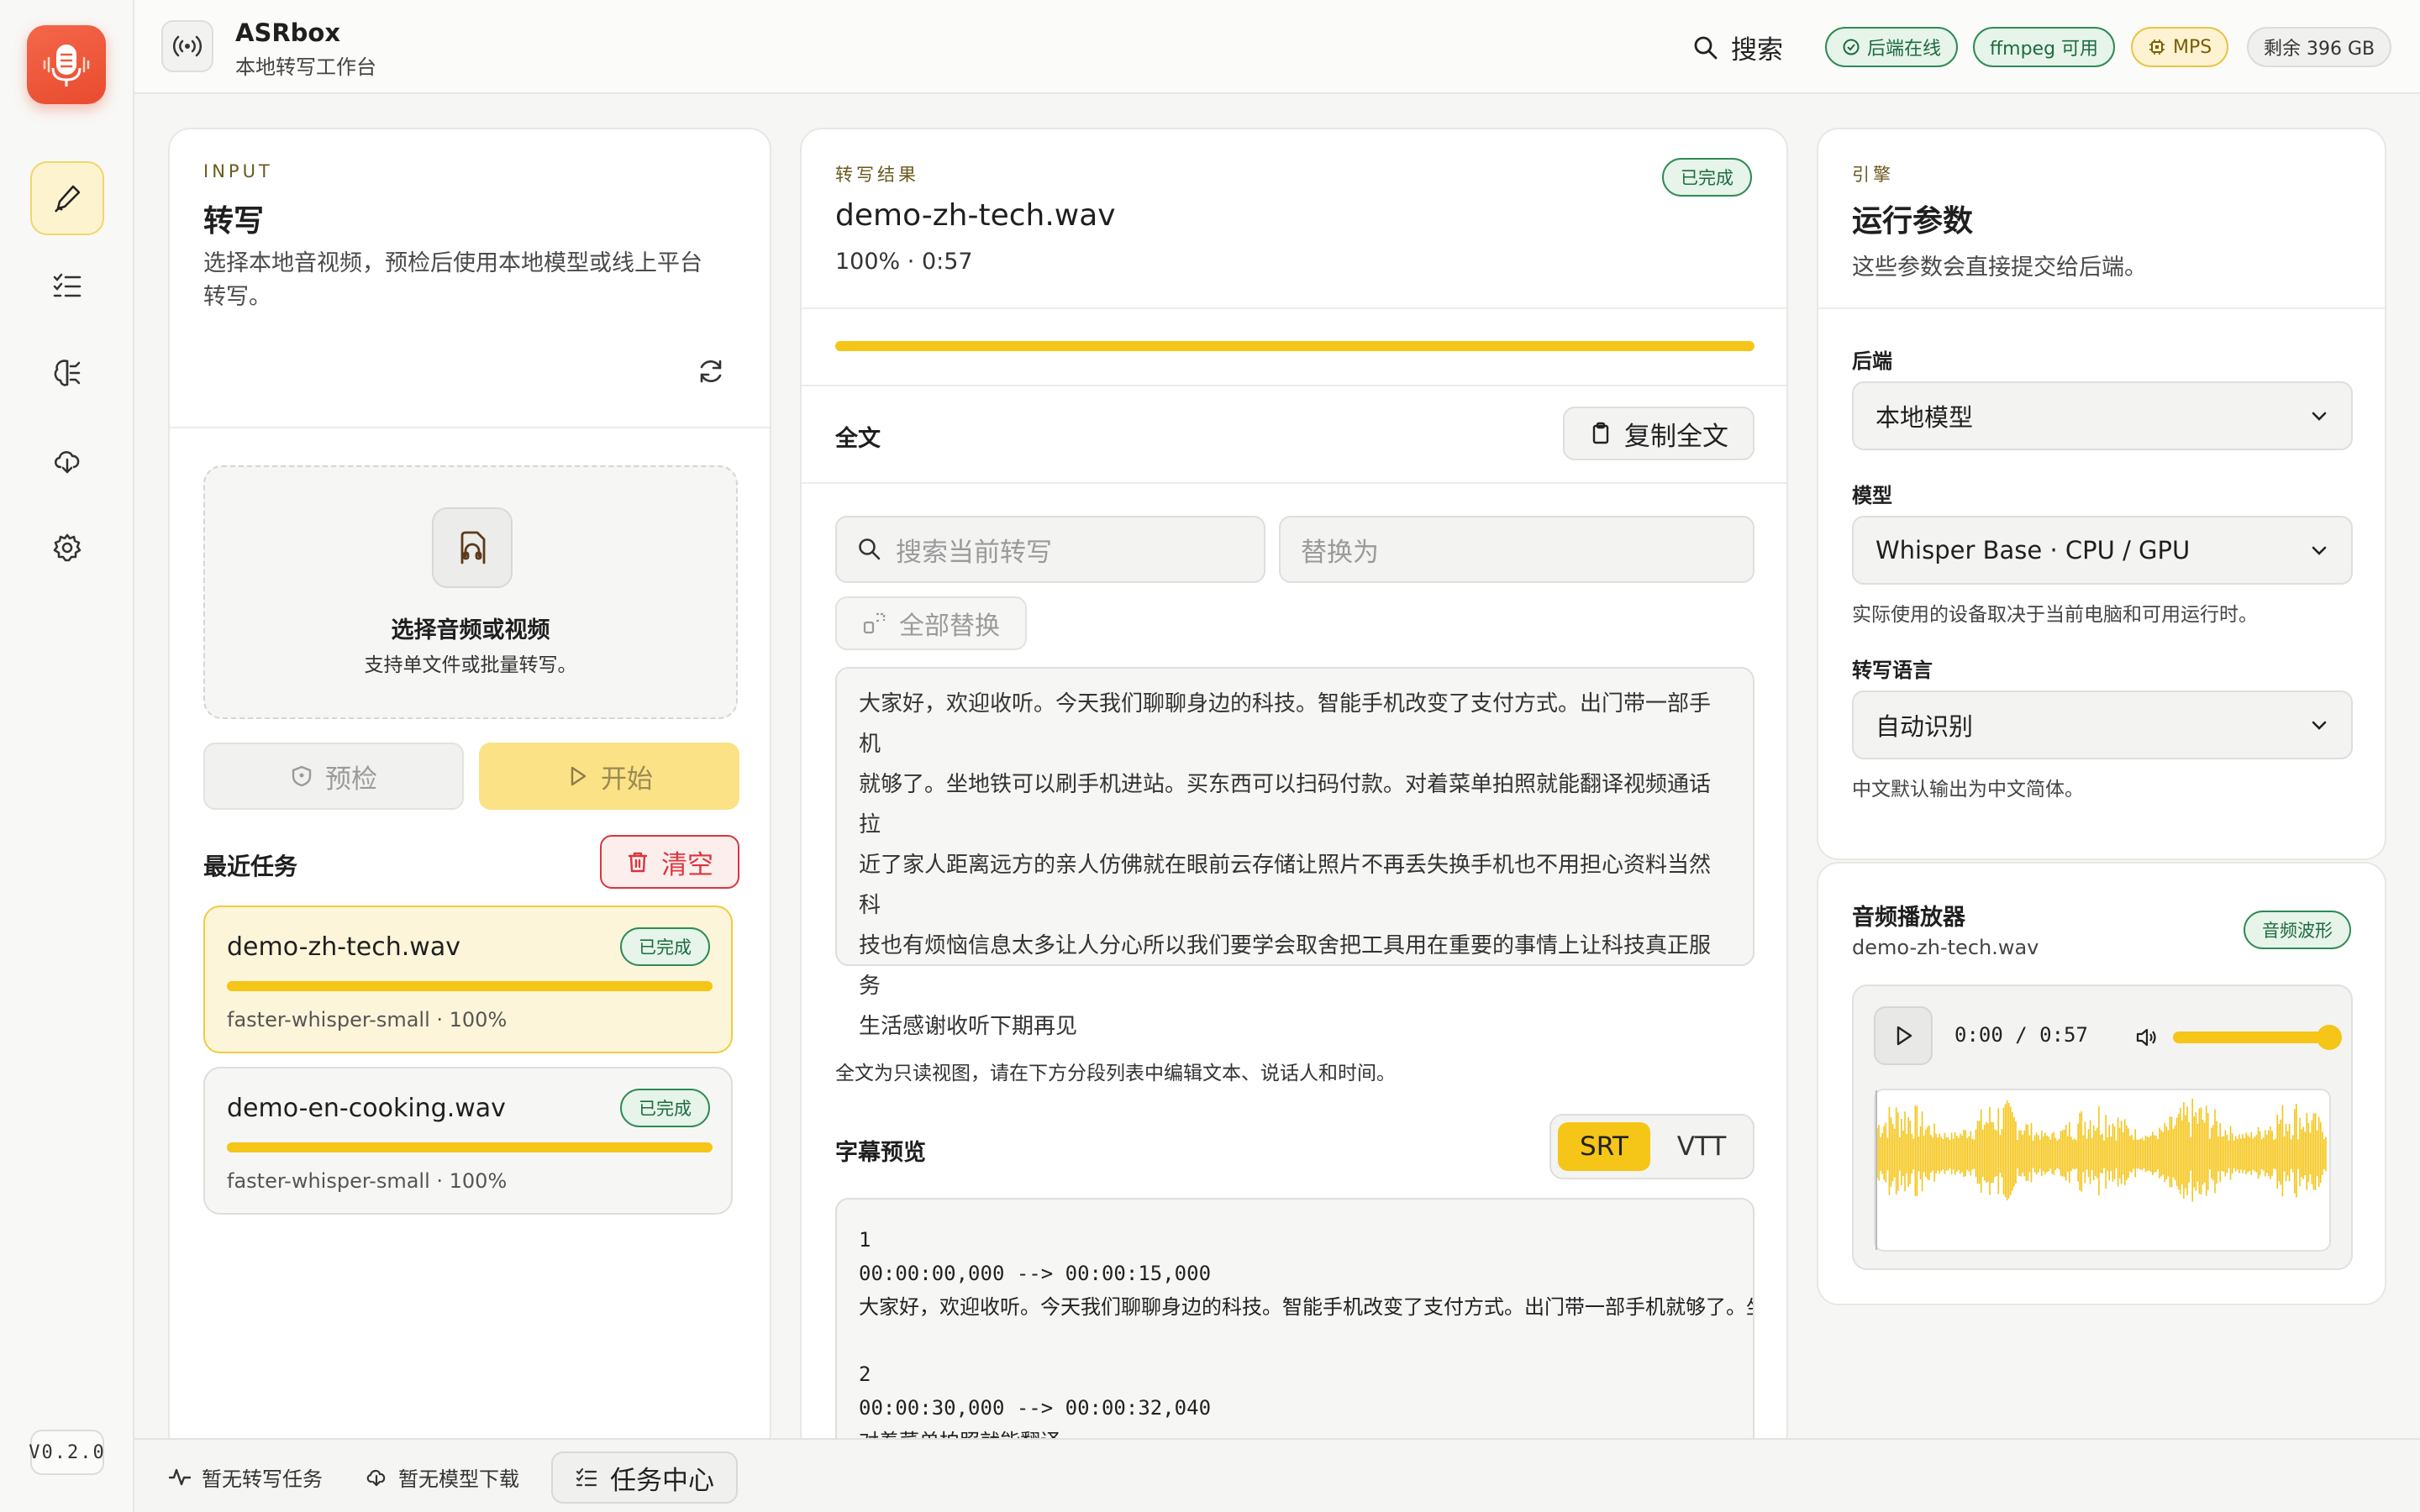 This screenshot has width=2420, height=1512. What do you see at coordinates (1872, 495) in the screenshot?
I see `model-label: 模型` at bounding box center [1872, 495].